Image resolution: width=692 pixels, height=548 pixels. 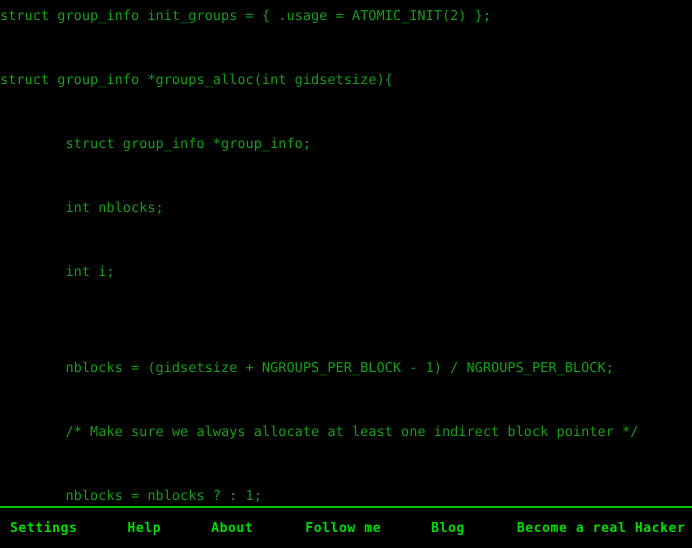 I want to click on footer-link-blog: Blog, so click(x=448, y=528).